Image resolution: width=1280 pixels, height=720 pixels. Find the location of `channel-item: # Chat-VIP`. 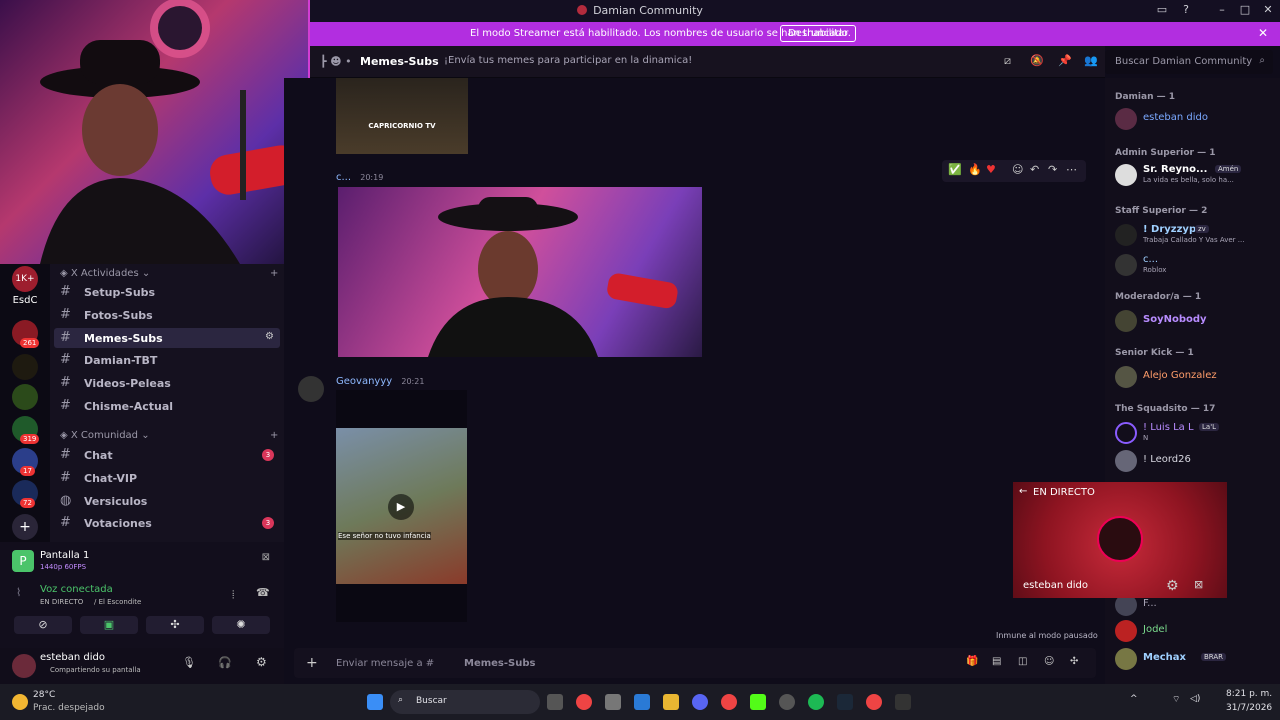

channel-item: # Chat-VIP is located at coordinates (167, 478).